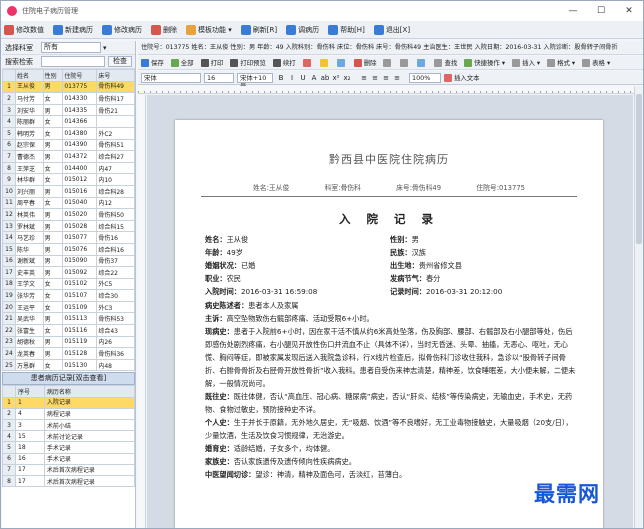  What do you see at coordinates (69, 458) in the screenshot?
I see `record-row: 6 16 手术记录` at bounding box center [69, 458].